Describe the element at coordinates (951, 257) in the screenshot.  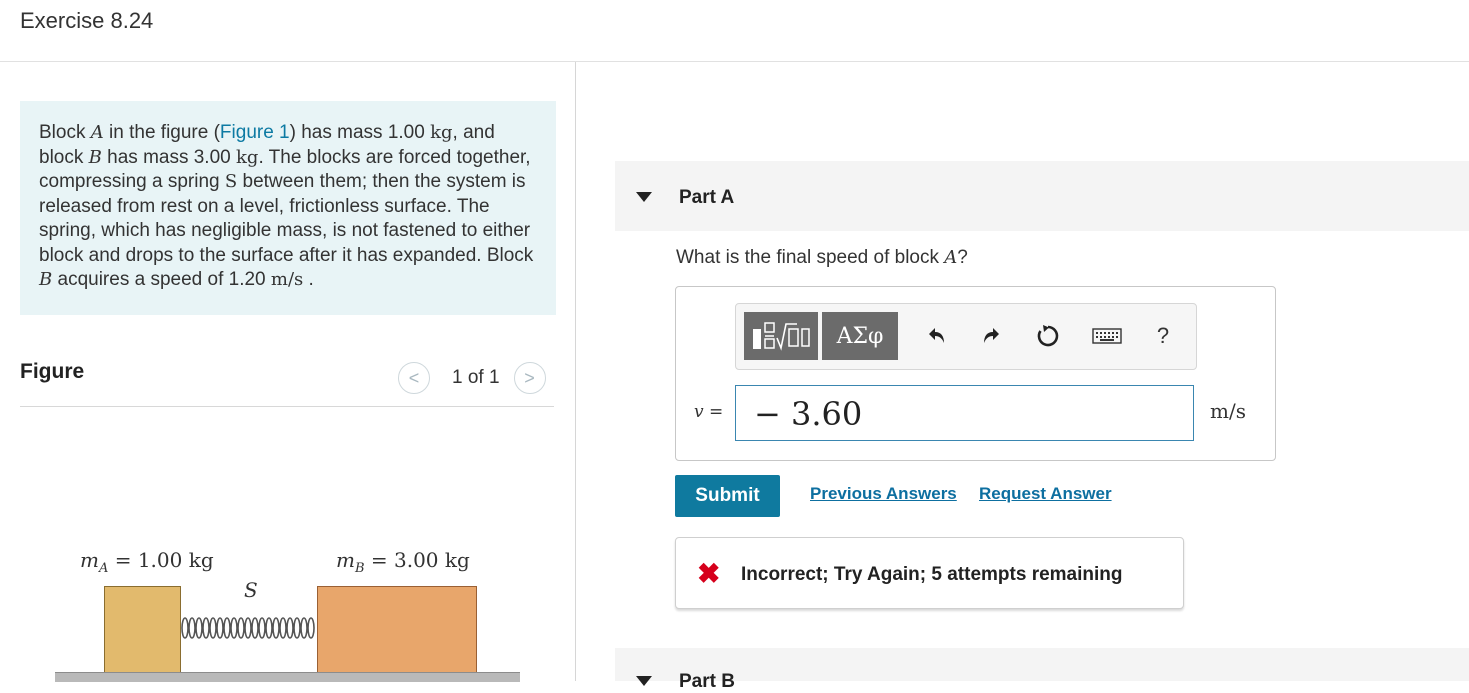
I see `question-var: A` at that location.